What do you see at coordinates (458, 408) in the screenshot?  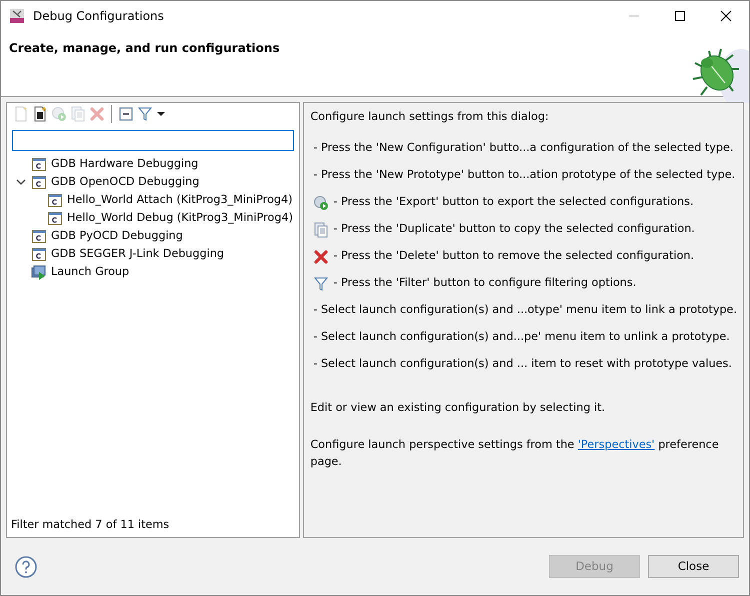 I see `help-note: Edit or view an existing configuration by selecting it.` at bounding box center [458, 408].